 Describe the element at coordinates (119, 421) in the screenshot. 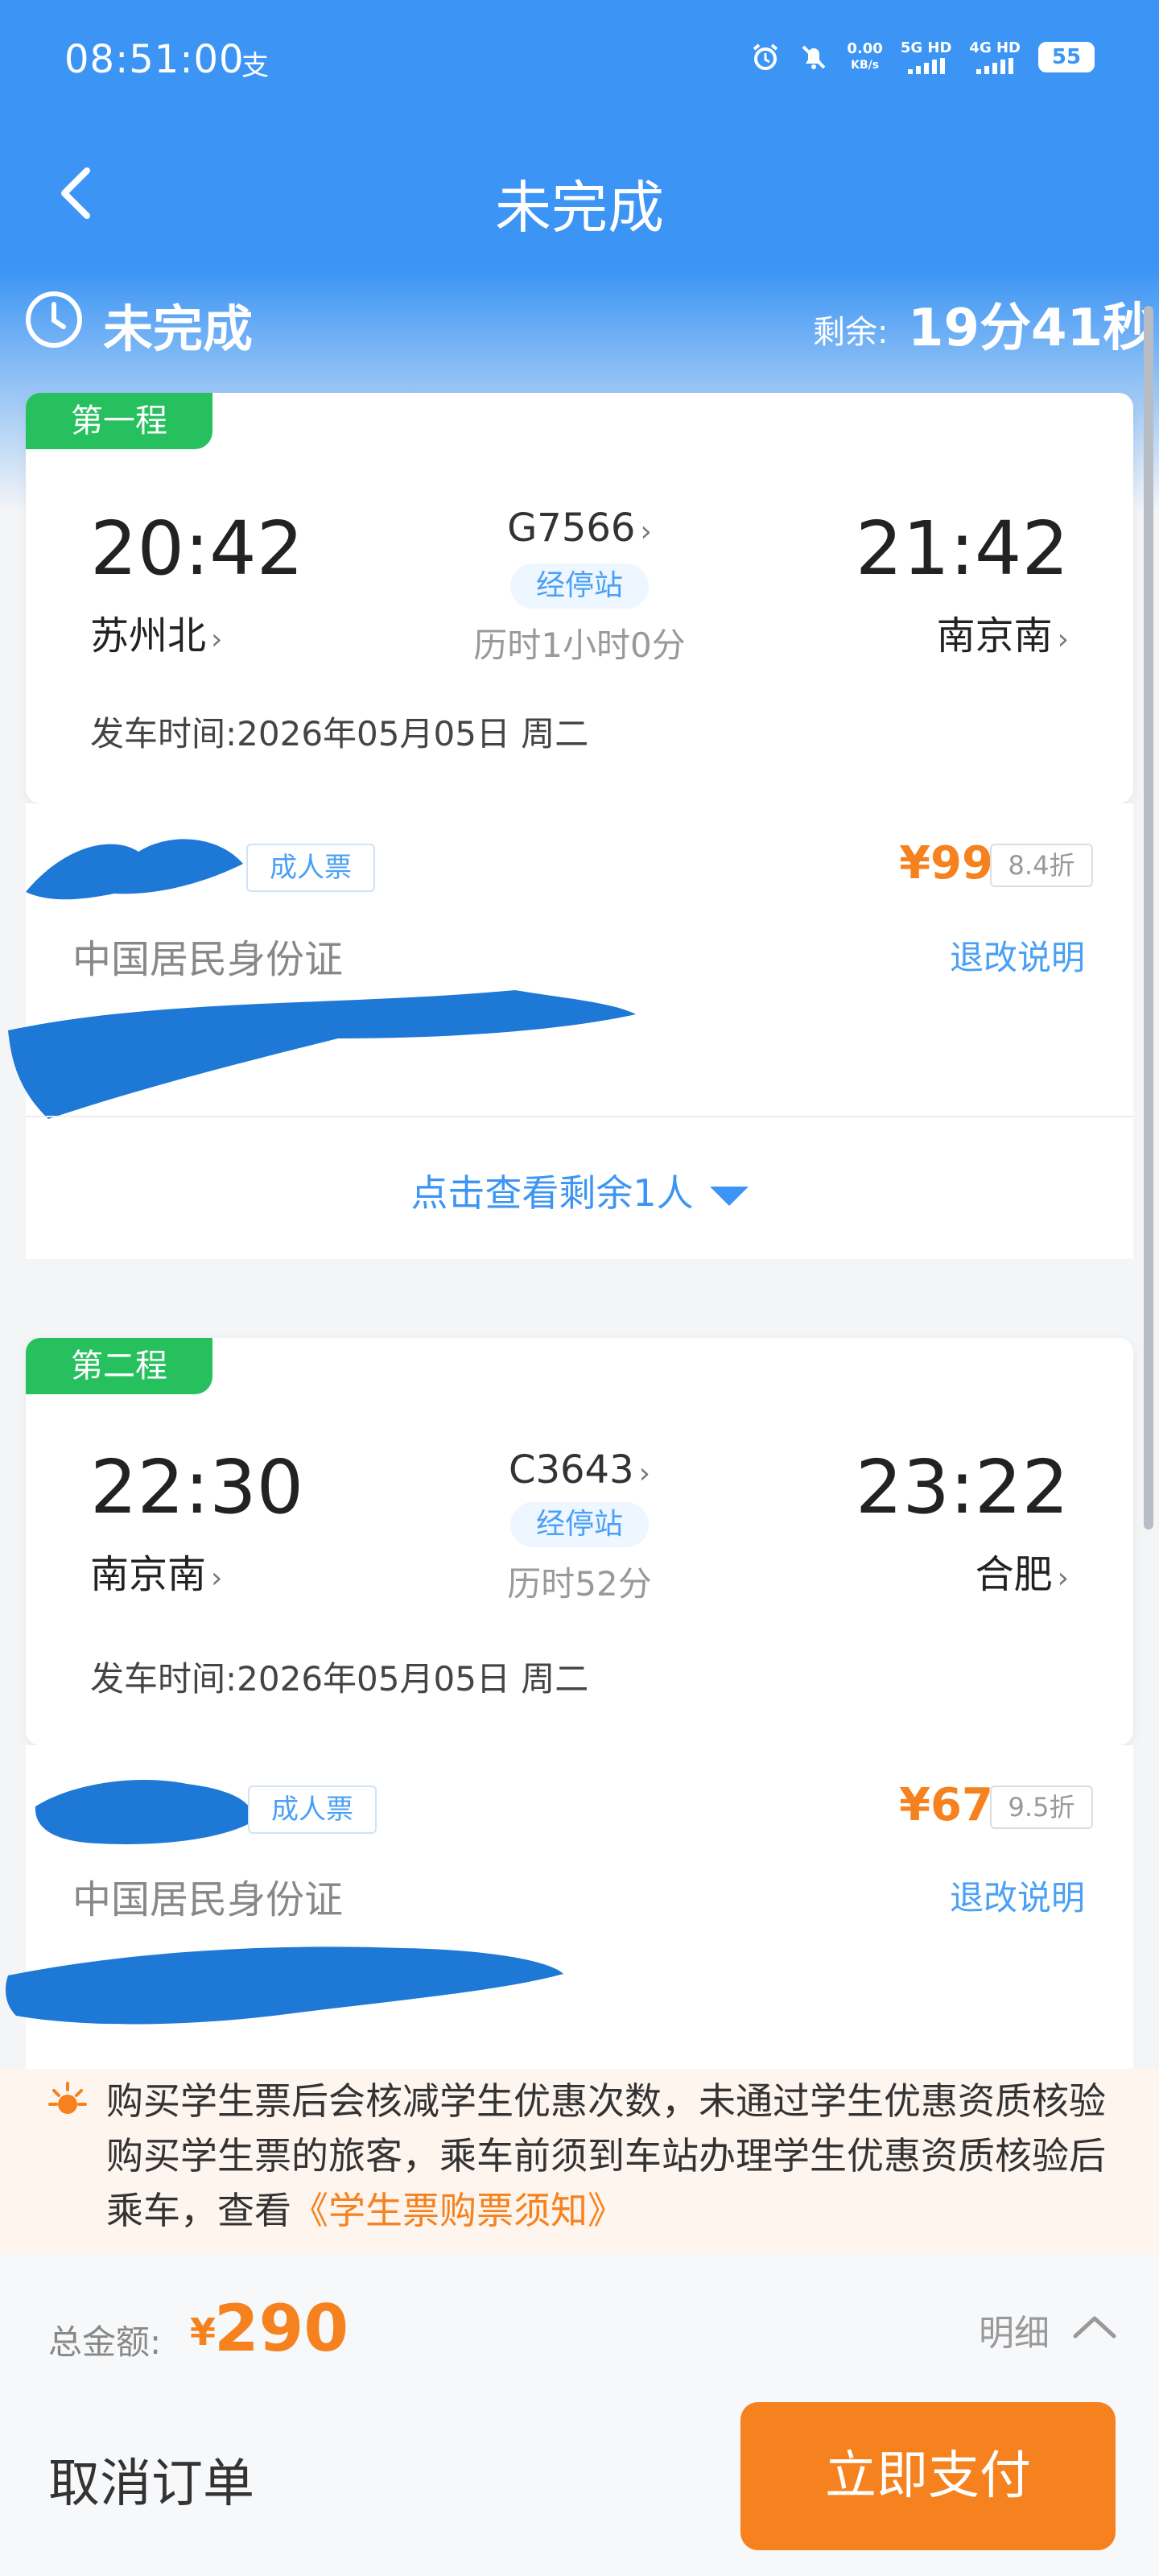

I see `leg-tag: 第一程` at that location.